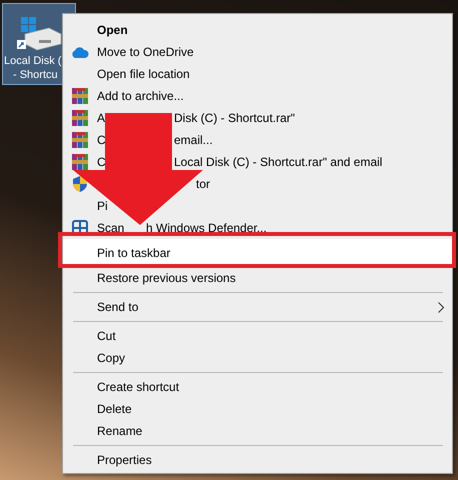 This screenshot has width=458, height=480. I want to click on menu-item-label: Copy, so click(111, 358).